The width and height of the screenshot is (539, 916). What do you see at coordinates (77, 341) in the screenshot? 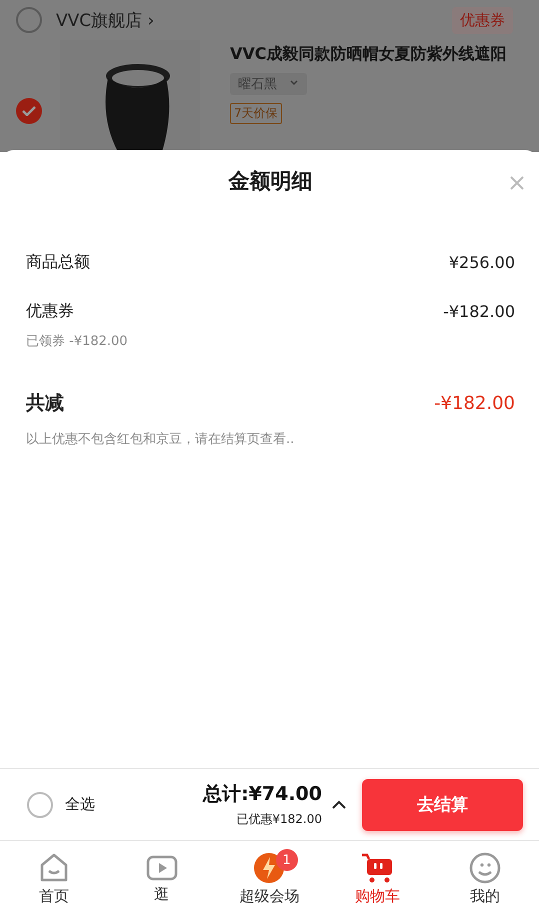
I see `amount-note: 已领券 -¥182.00` at bounding box center [77, 341].